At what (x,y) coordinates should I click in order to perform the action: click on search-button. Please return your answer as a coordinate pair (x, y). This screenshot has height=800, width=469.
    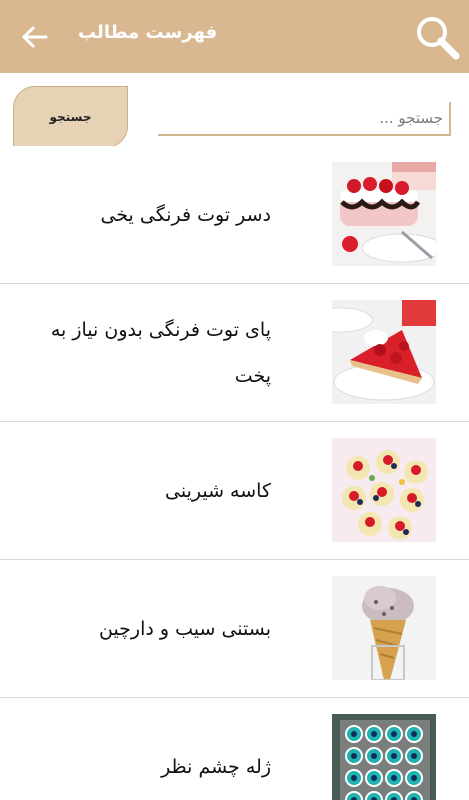
    Looking at the image, I should click on (437, 37).